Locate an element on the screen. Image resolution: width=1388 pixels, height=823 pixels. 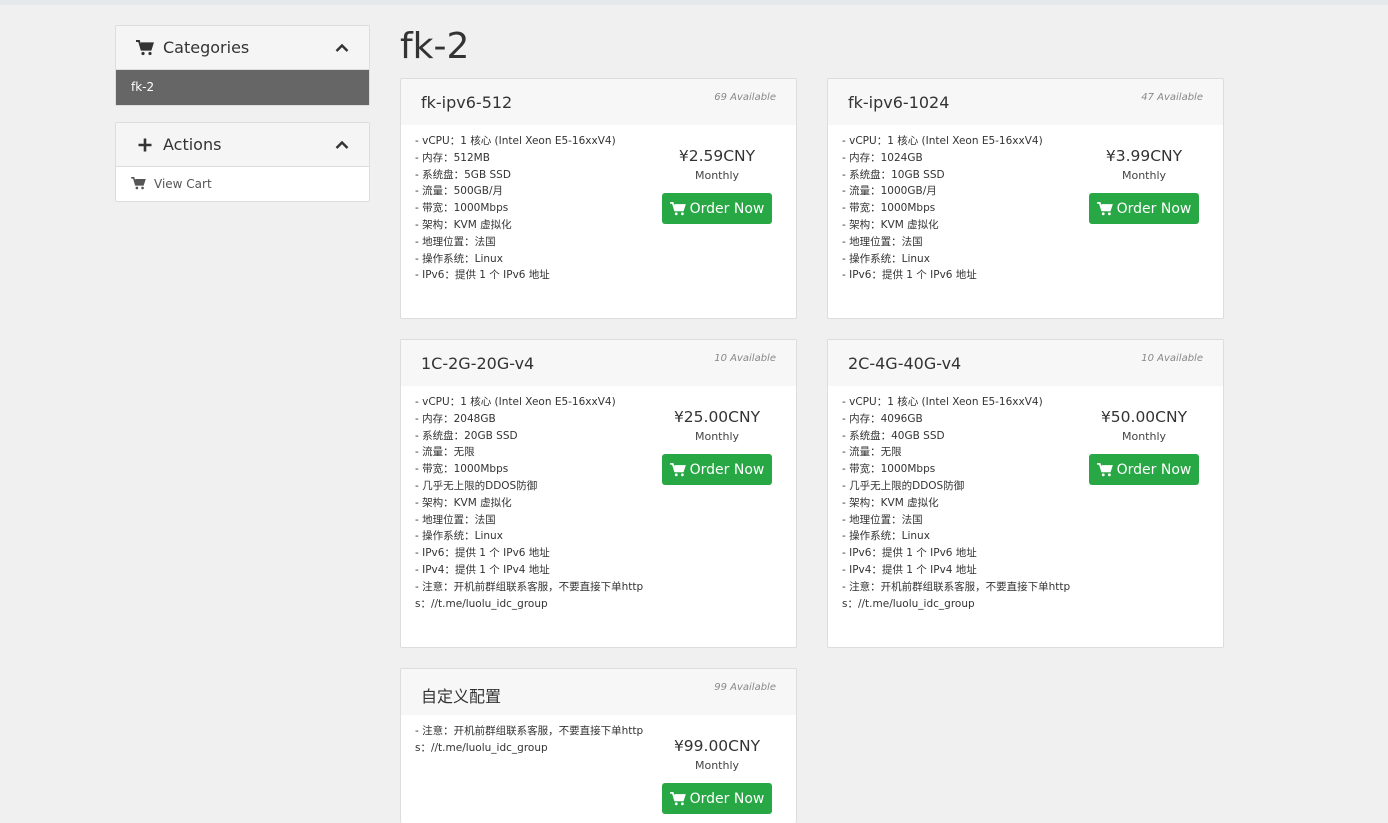
price-box: ¥50.00CNY Monthly Order Now is located at coordinates (1144, 445).